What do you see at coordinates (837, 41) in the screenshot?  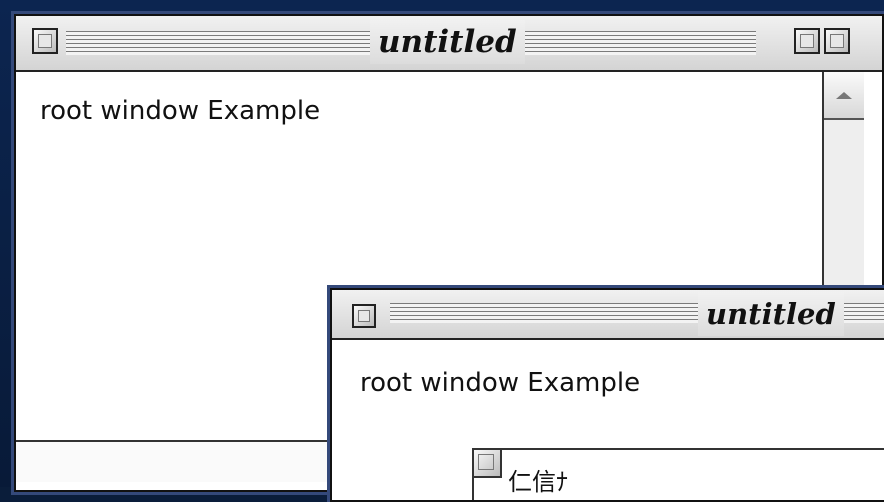 I see `collapse-box-icon` at bounding box center [837, 41].